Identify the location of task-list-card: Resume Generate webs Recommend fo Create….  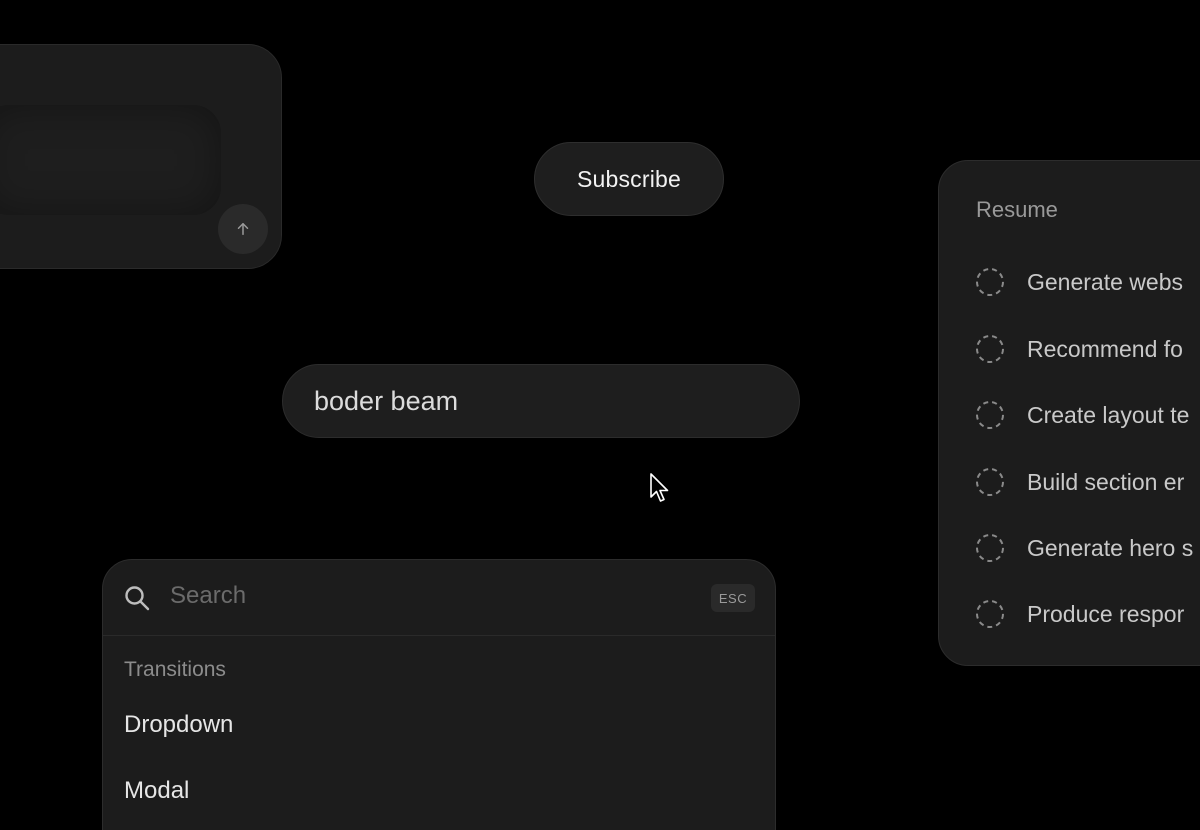
(1069, 413).